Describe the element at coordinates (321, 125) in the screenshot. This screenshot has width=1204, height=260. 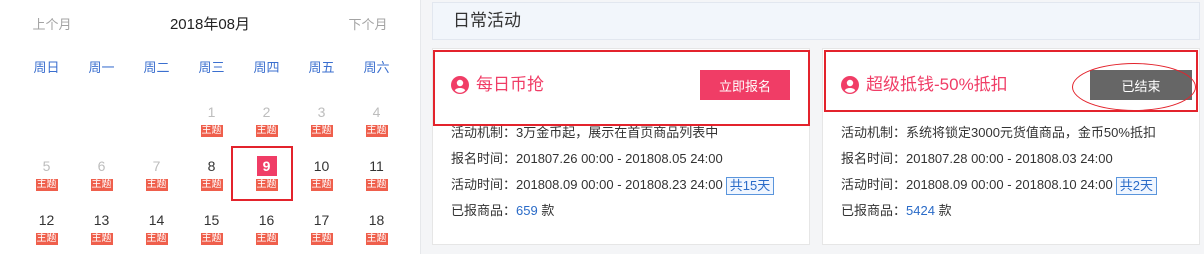
I see `calendar-day-cell: 3 主题` at that location.